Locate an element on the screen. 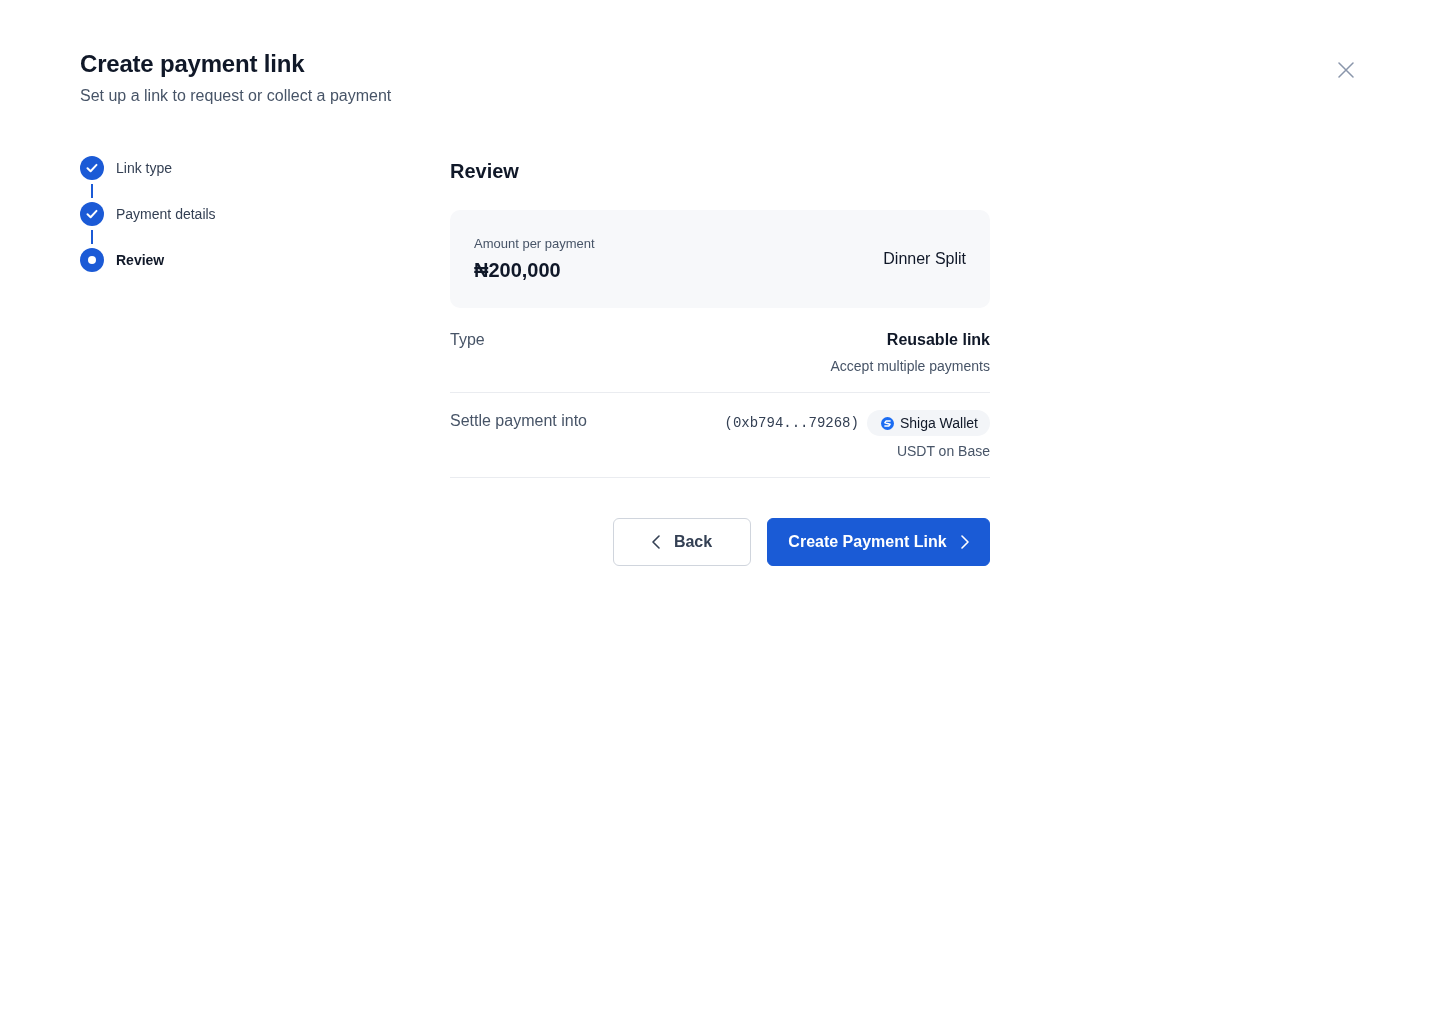 The width and height of the screenshot is (1440, 1024). amount-value: ₦200,000 is located at coordinates (518, 270).